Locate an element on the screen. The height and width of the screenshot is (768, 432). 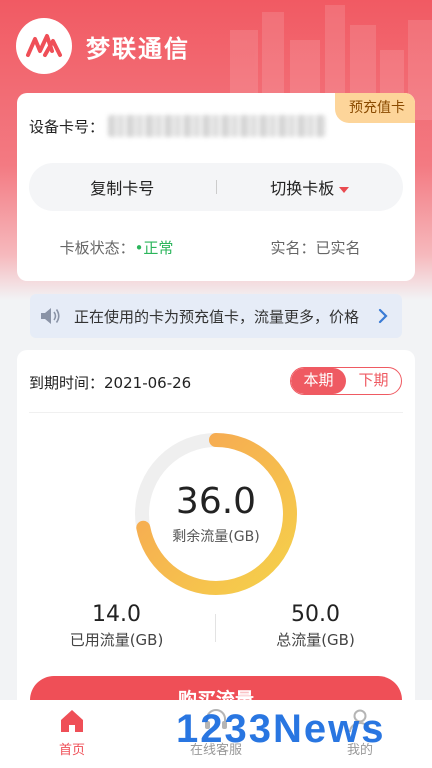
expire-row: 到期时间：2021-06-26 is located at coordinates (110, 382).